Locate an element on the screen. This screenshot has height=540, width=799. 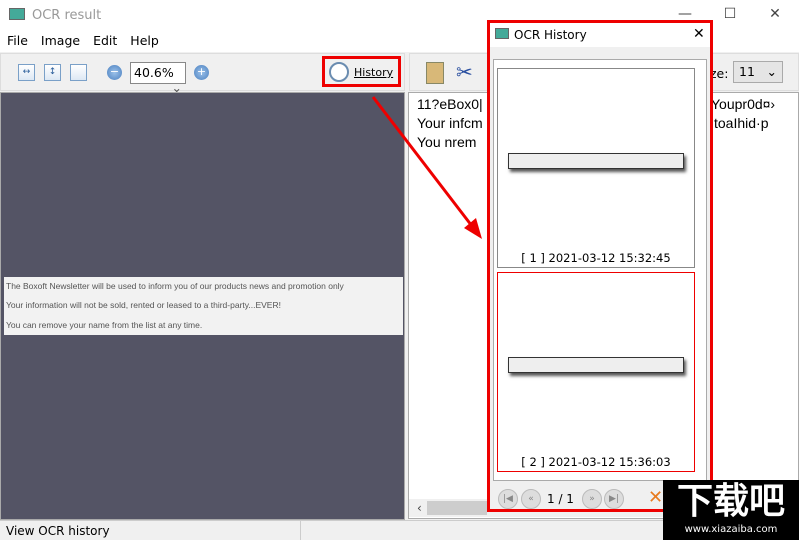
dialog-close-button: ✕ is located at coordinates (699, 34).